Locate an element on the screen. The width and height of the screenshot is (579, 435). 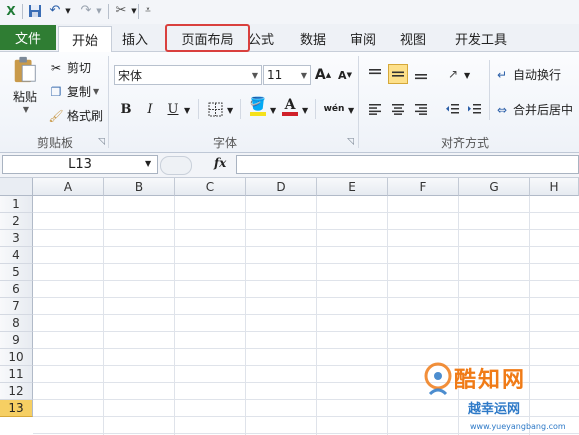
orientation-dropdown-icon: ▼ is located at coordinates (467, 75).